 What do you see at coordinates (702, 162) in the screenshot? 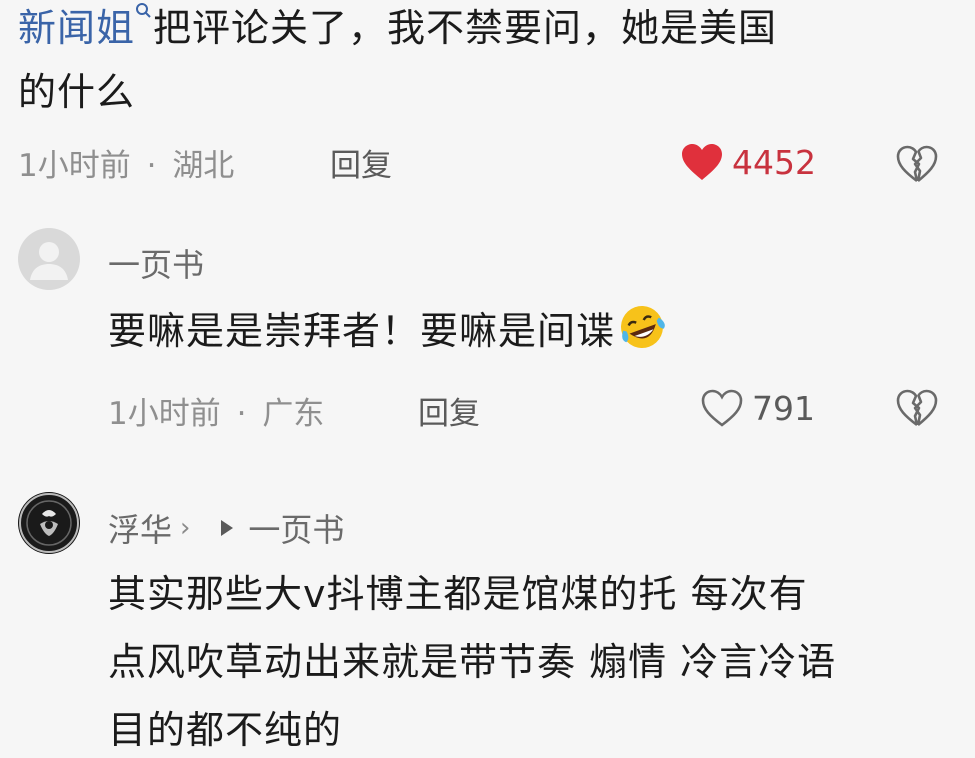
I see `heart-filled-icon` at bounding box center [702, 162].